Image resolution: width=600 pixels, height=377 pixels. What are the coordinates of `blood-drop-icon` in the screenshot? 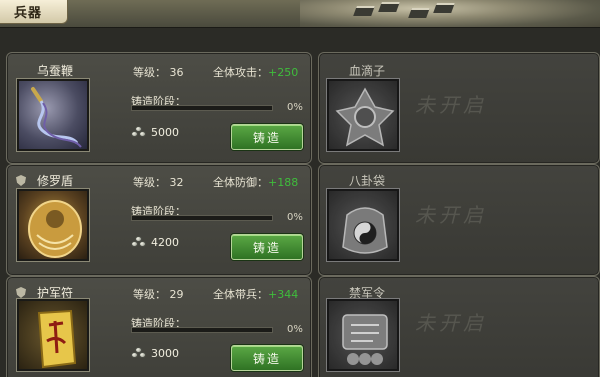 It's located at (363, 115).